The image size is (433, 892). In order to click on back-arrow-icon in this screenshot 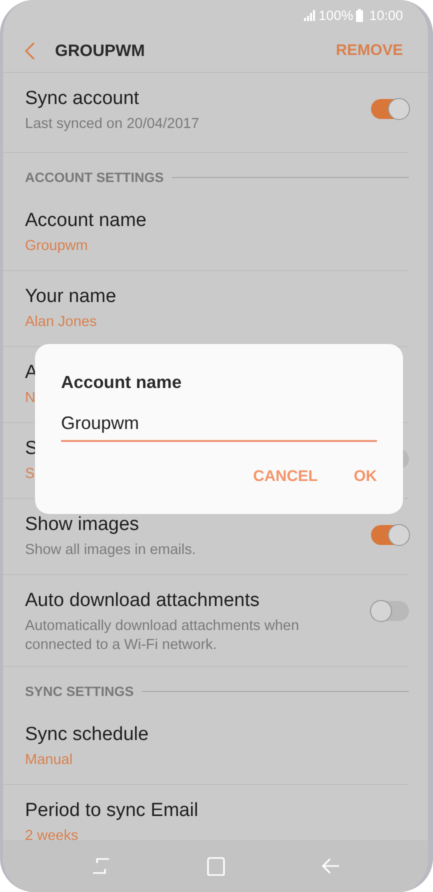, I will do `click(331, 866)`.